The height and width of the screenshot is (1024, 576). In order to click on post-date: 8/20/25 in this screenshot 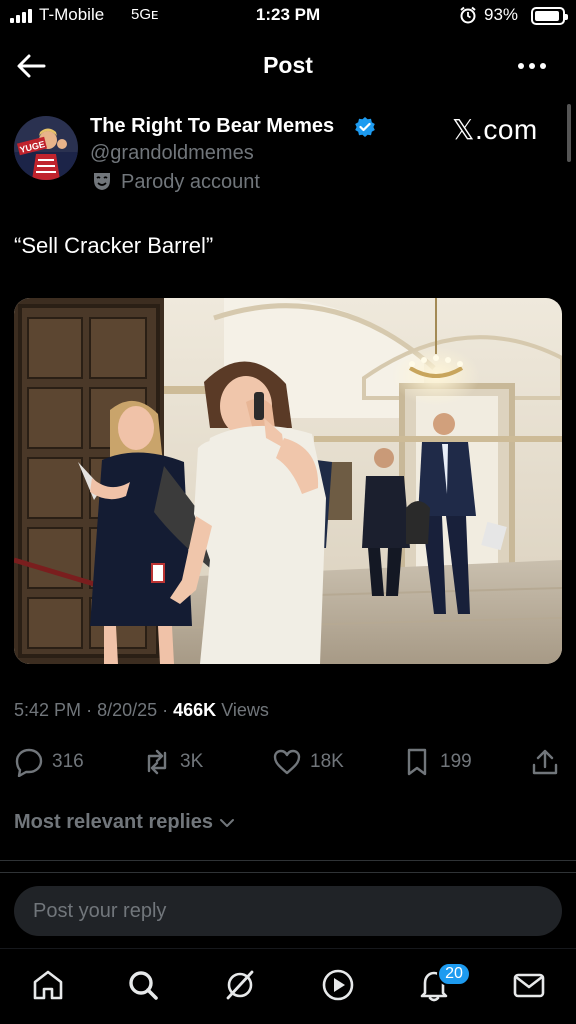, I will do `click(127, 710)`.